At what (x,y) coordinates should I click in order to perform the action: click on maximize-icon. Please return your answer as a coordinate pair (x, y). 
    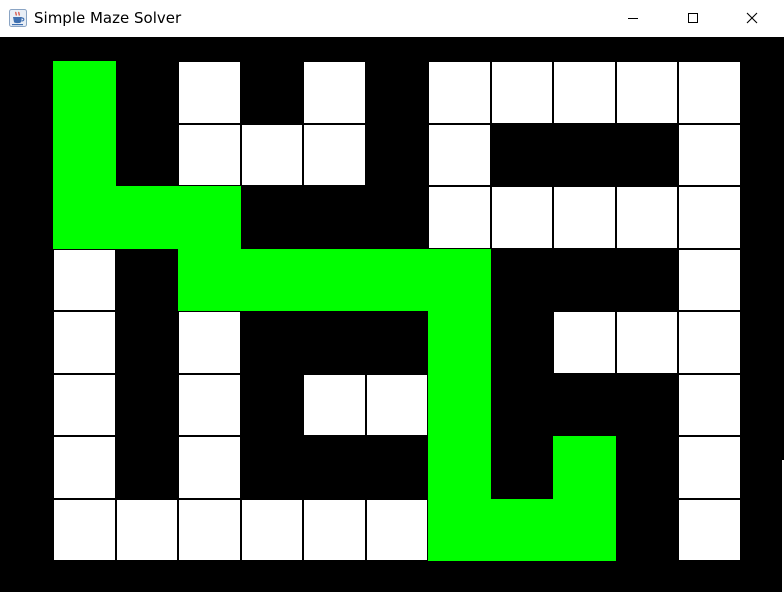
    Looking at the image, I should click on (693, 18).